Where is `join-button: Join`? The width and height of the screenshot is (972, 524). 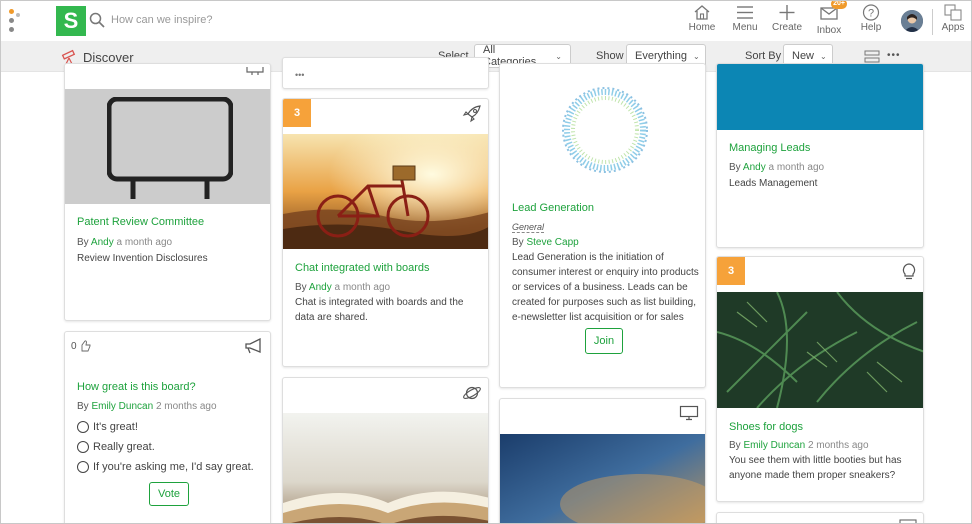
join-button: Join is located at coordinates (604, 341).